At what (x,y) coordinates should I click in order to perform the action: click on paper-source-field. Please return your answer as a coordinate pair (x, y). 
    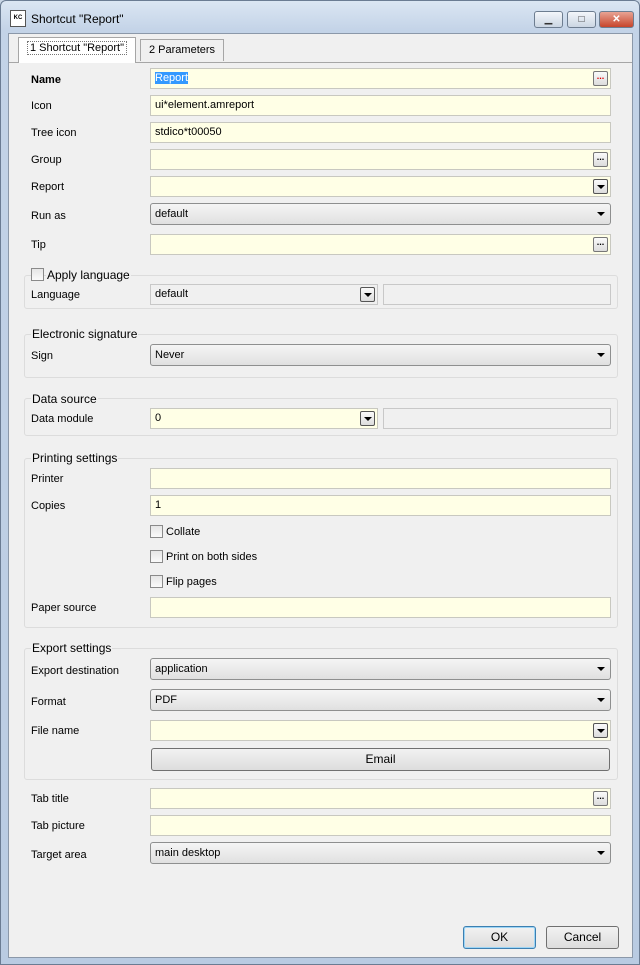
    Looking at the image, I should click on (380, 607).